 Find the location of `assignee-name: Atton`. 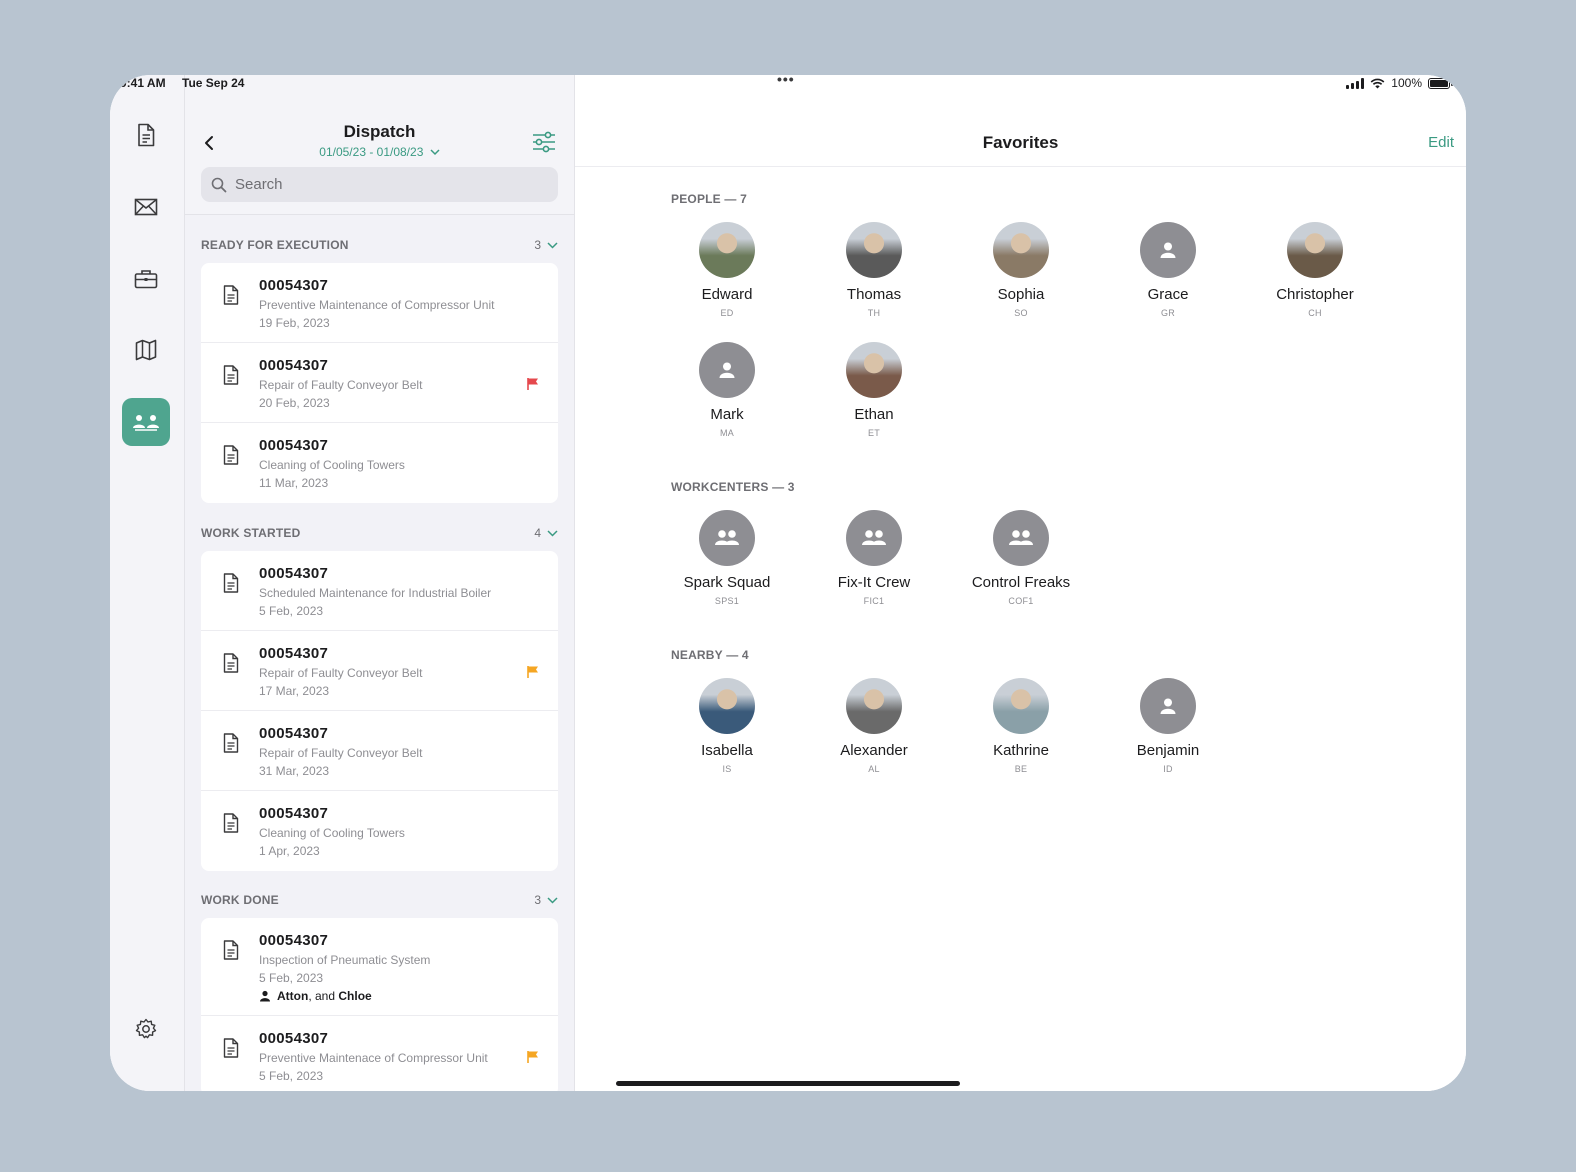

assignee-name: Atton is located at coordinates (293, 996).